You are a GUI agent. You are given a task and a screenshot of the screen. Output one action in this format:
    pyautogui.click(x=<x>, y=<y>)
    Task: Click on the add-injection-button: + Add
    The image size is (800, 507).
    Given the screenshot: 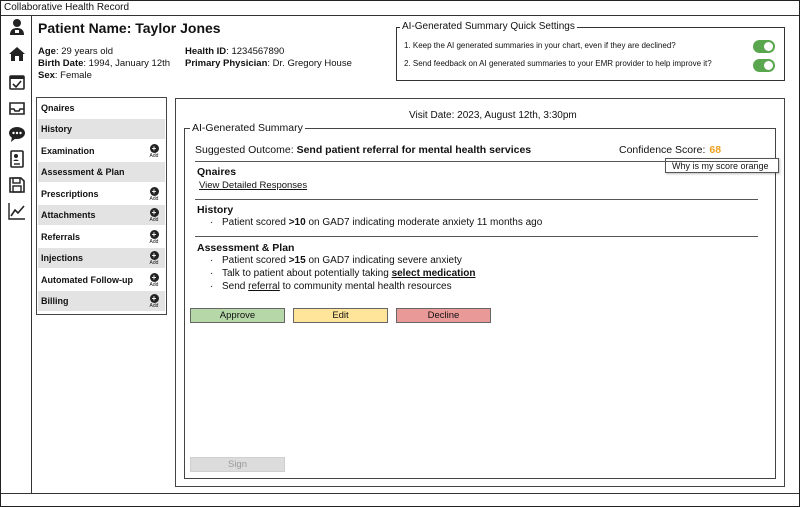 What is the action you would take?
    pyautogui.click(x=154, y=258)
    